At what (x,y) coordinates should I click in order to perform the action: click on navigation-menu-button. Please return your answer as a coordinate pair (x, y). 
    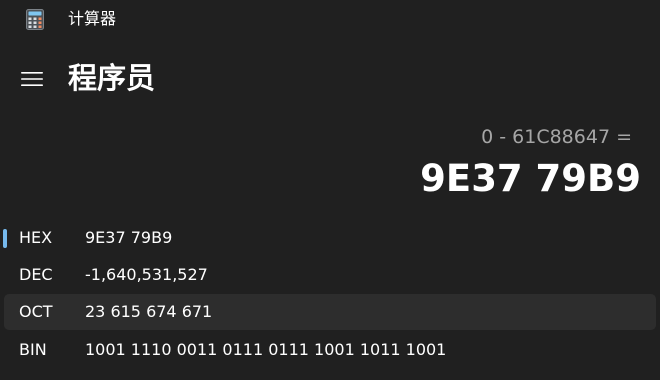
    Looking at the image, I should click on (32, 79).